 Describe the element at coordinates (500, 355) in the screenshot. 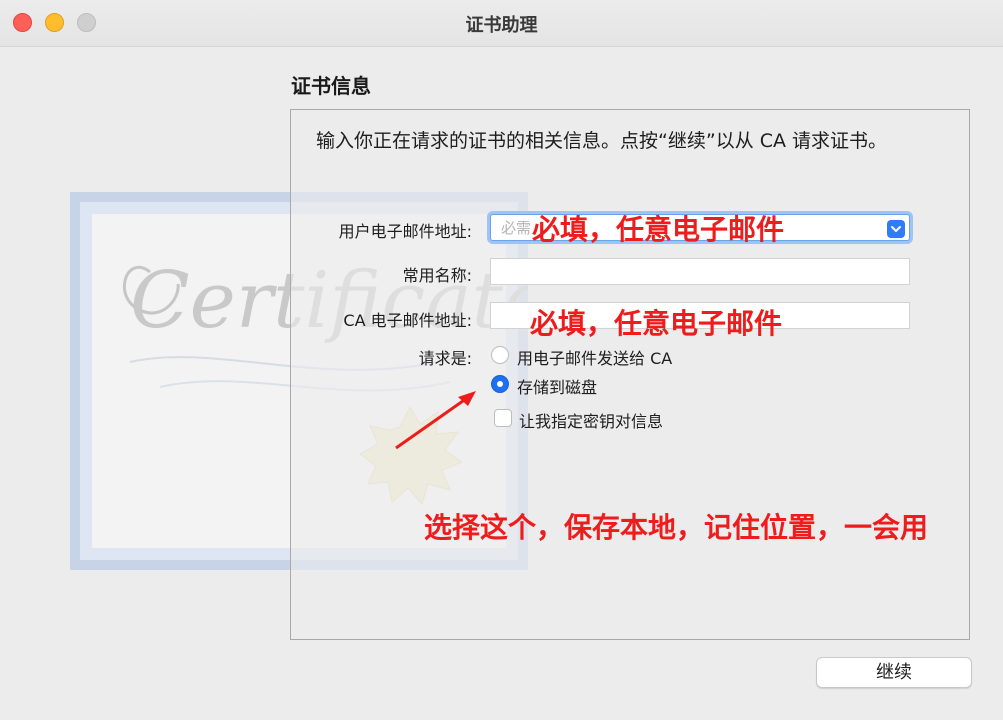

I see `email-to-ca-radio` at that location.